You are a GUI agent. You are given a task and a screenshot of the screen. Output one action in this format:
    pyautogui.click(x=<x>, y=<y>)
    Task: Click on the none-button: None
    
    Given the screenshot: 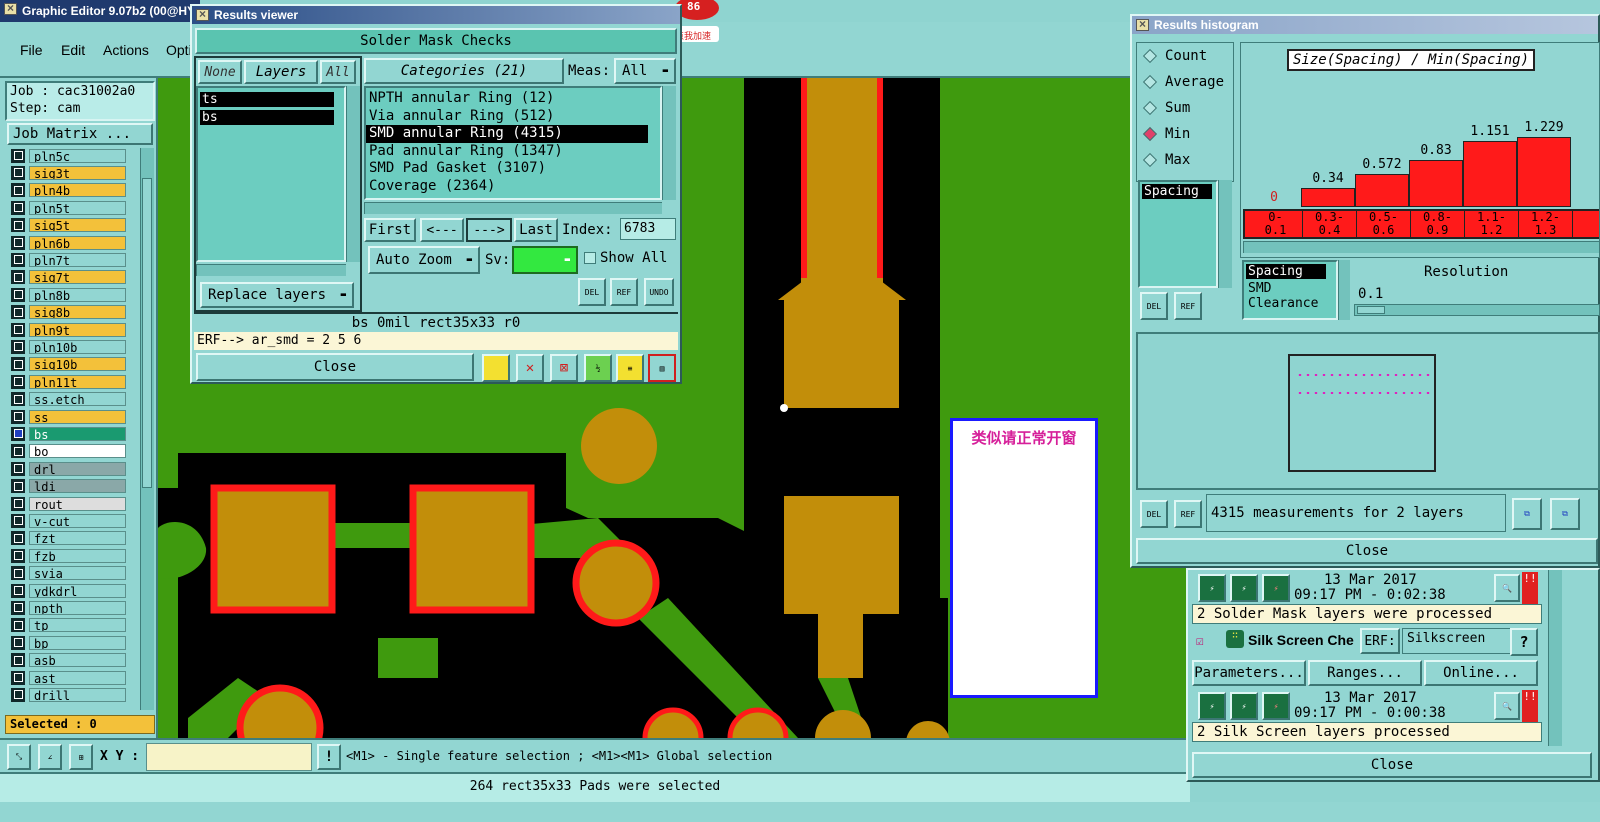 What is the action you would take?
    pyautogui.click(x=220, y=72)
    